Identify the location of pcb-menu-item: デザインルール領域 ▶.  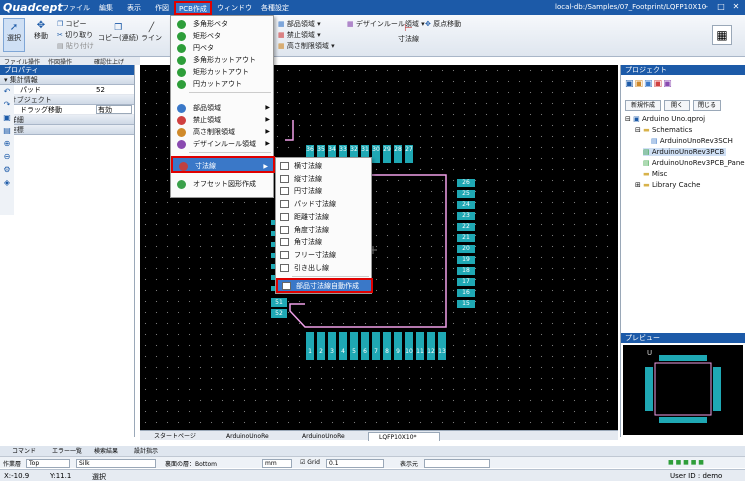
(223, 144).